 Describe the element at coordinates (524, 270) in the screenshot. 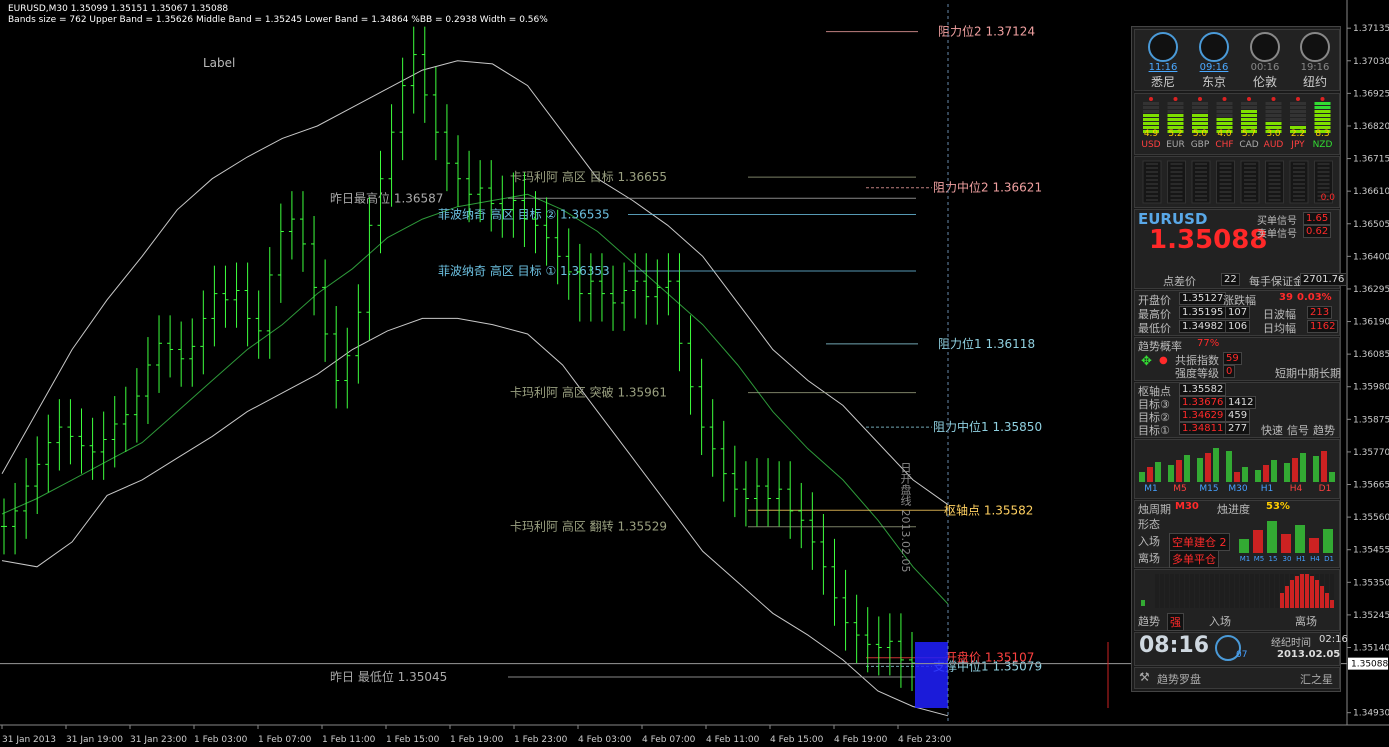

I see `level-label: 菲波纳奇 高区 目标 ① 1.36353` at that location.